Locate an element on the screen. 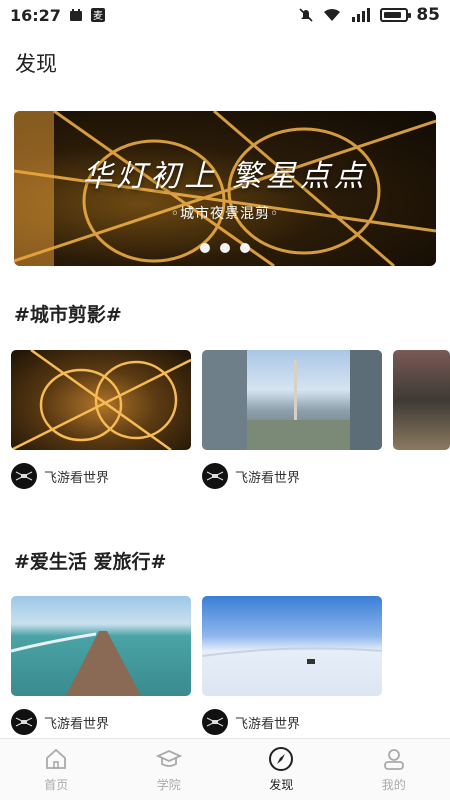 The height and width of the screenshot is (800, 450). signal-4g-icon is located at coordinates (361, 15).